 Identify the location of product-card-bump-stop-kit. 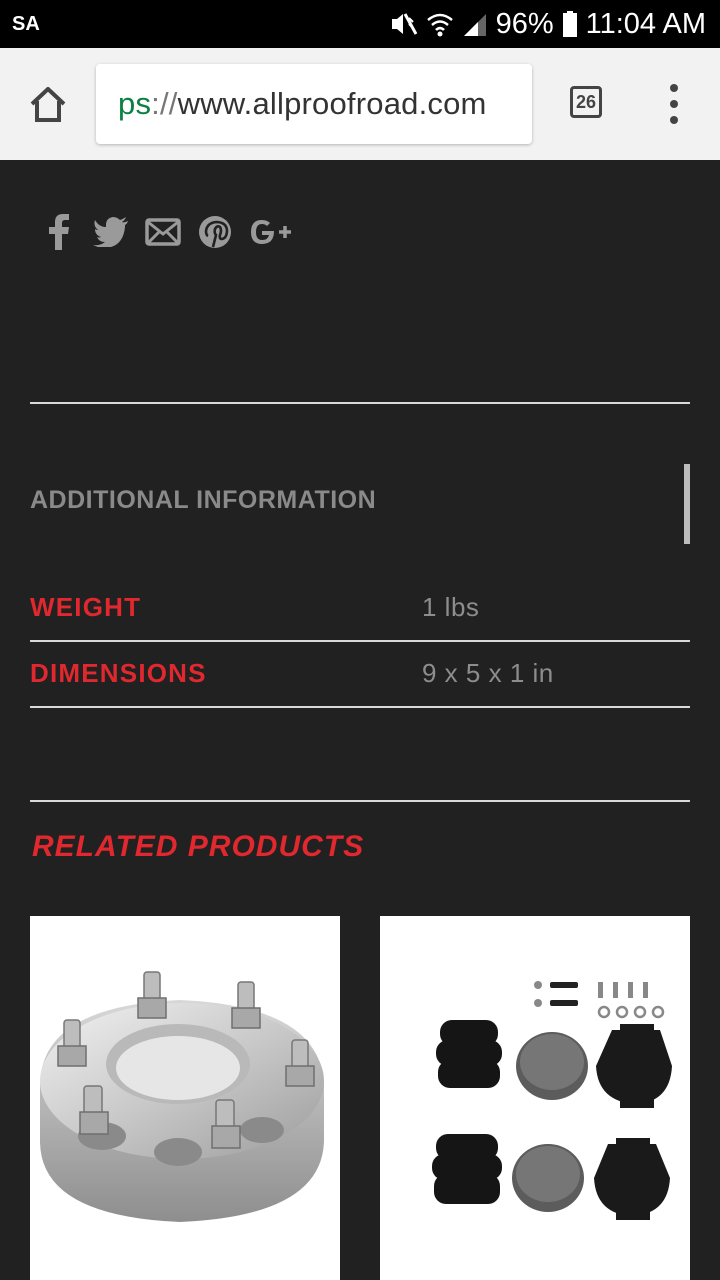
(535, 1098).